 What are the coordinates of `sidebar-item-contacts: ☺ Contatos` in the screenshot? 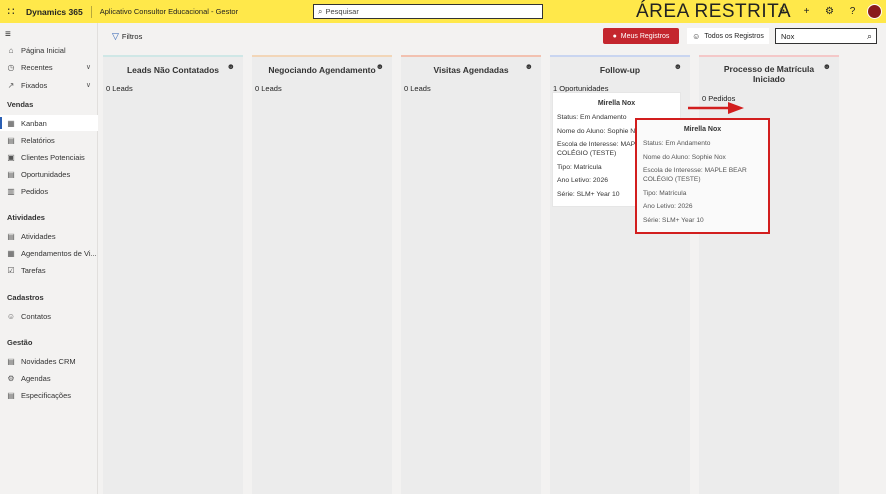 It's located at (49, 316).